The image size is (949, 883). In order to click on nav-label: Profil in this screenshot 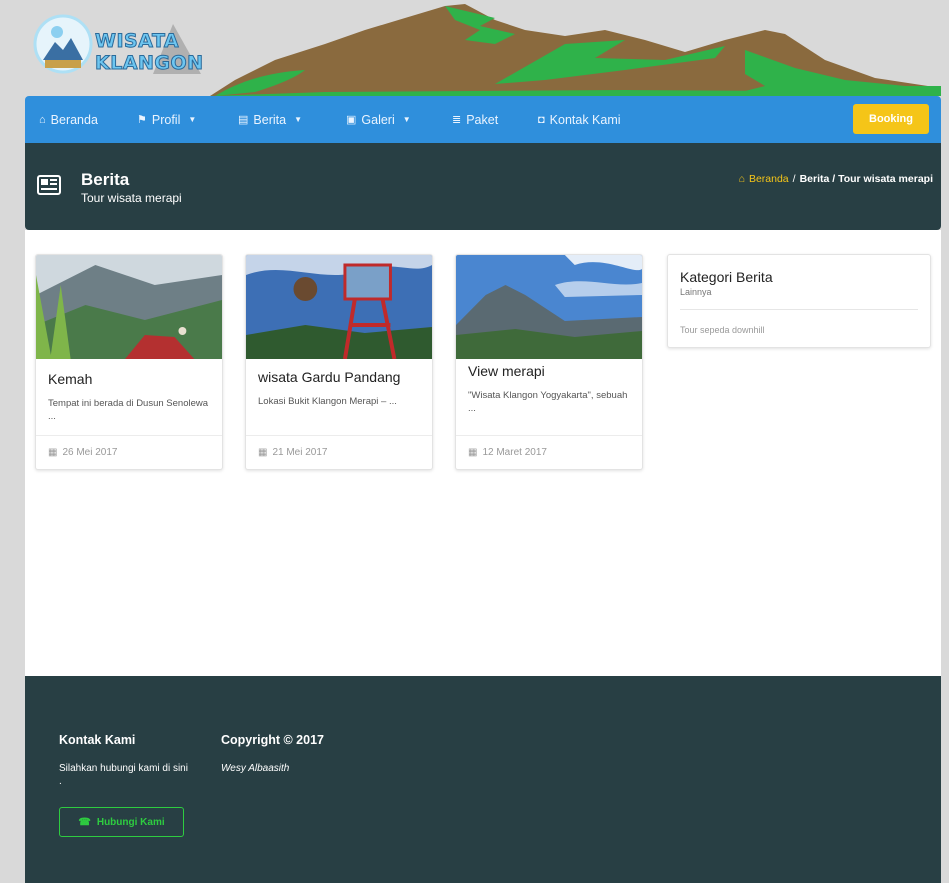, I will do `click(166, 119)`.